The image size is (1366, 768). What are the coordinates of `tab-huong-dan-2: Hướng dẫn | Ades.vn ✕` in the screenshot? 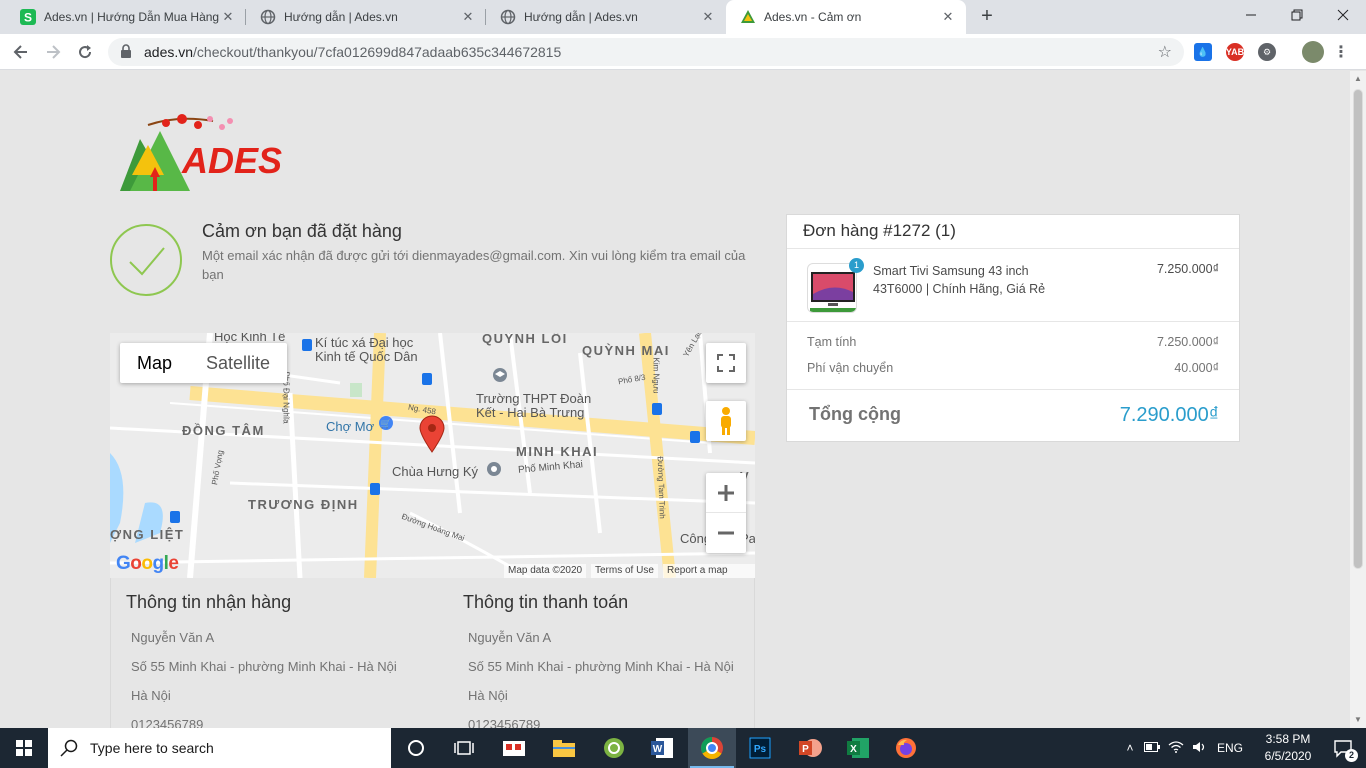 It's located at (606, 17).